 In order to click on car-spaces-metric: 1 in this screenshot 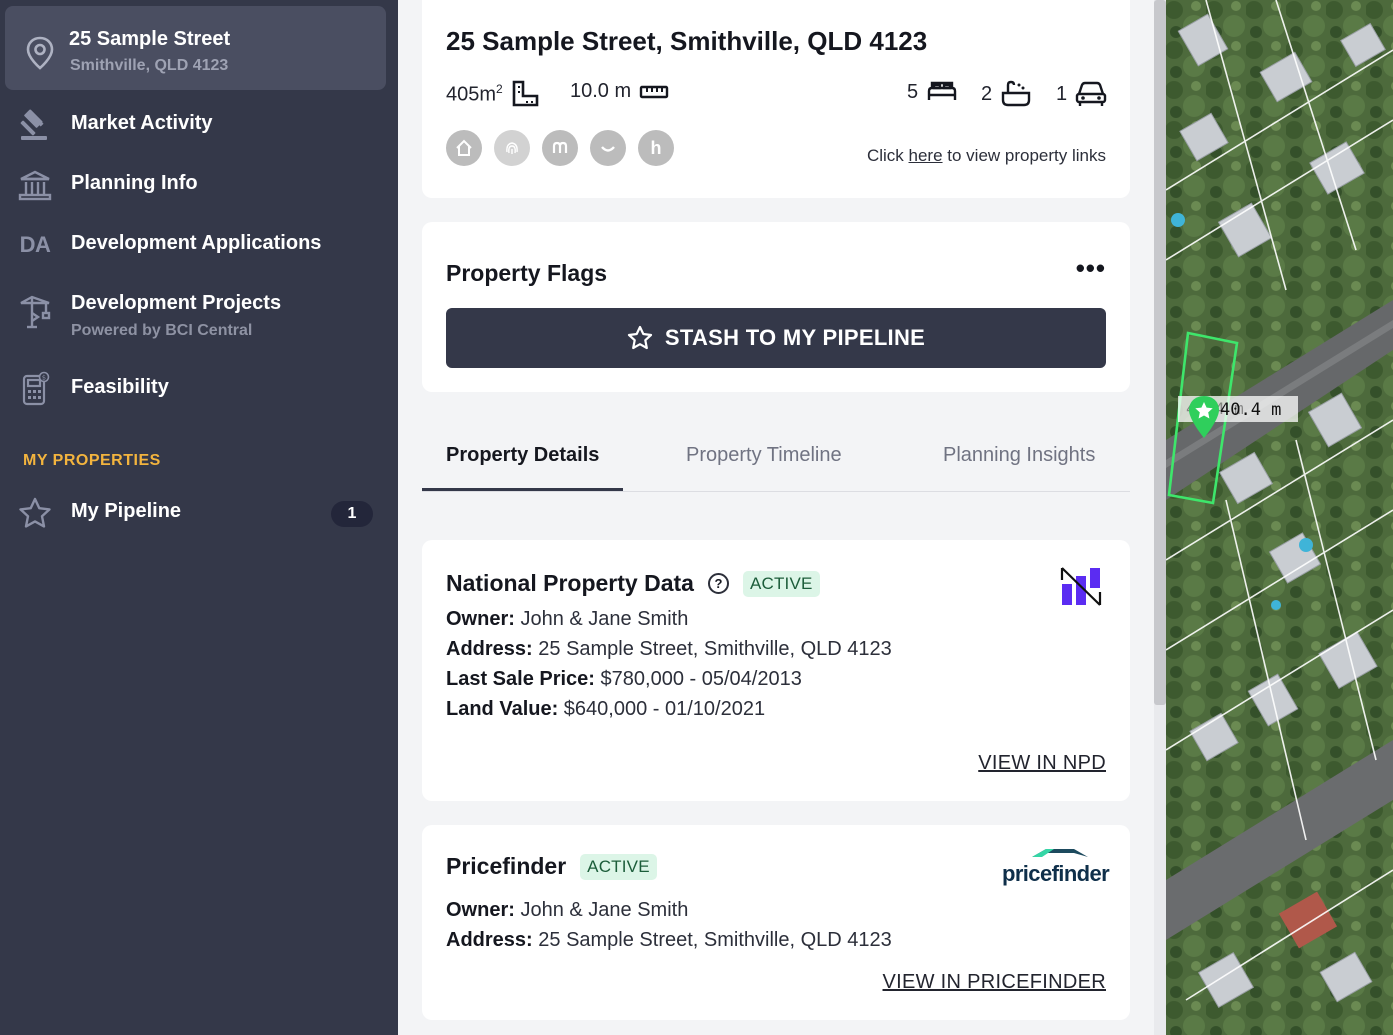, I will do `click(1081, 94)`.